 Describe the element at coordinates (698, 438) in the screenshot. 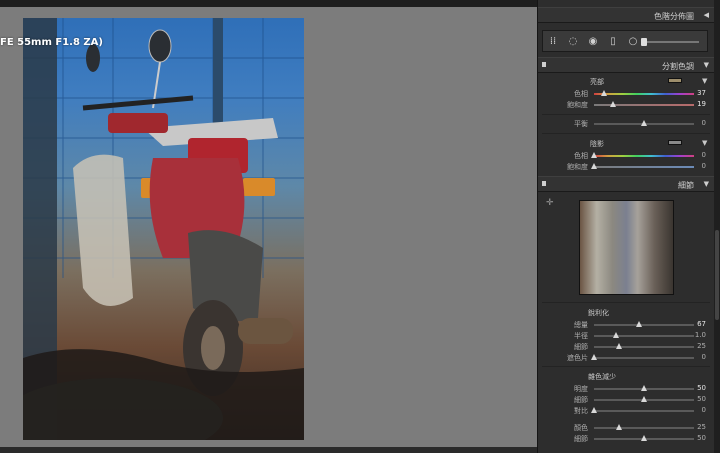

I see `noise-reduction-value-4: 50` at that location.